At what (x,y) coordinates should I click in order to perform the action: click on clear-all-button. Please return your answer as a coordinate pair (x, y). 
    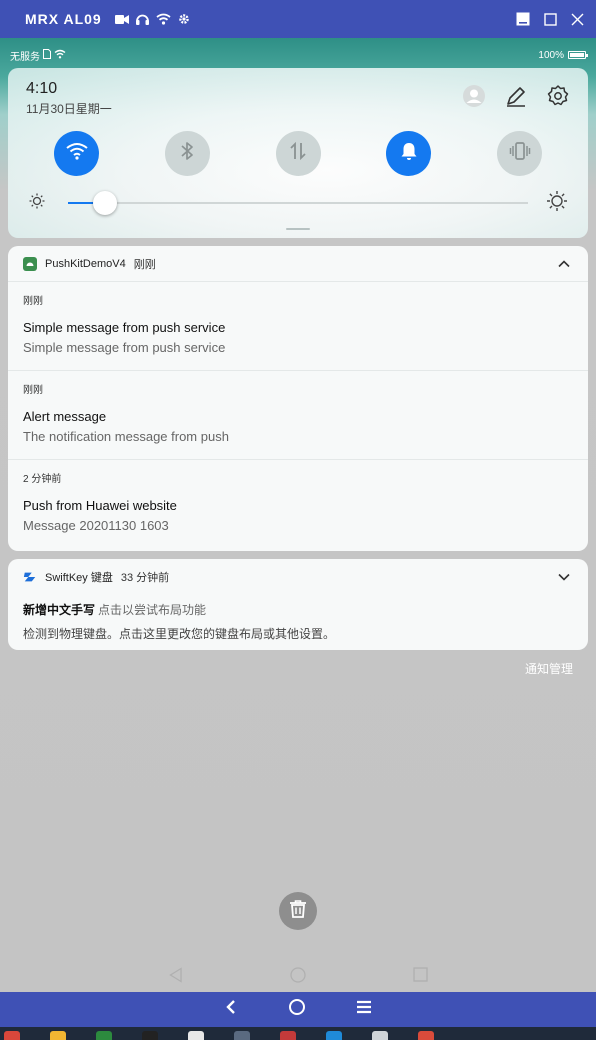
    Looking at the image, I should click on (298, 911).